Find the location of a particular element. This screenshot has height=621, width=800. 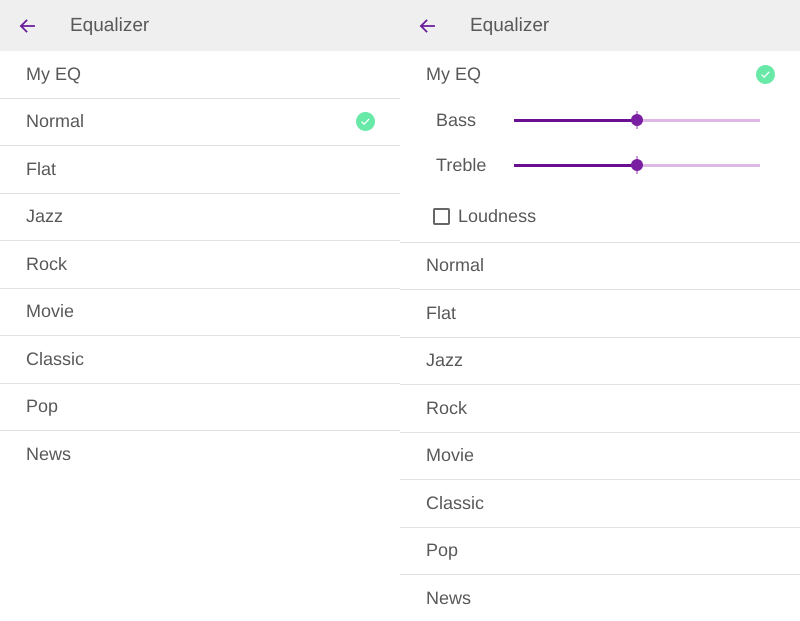

slider-label: Treble is located at coordinates (462, 165).